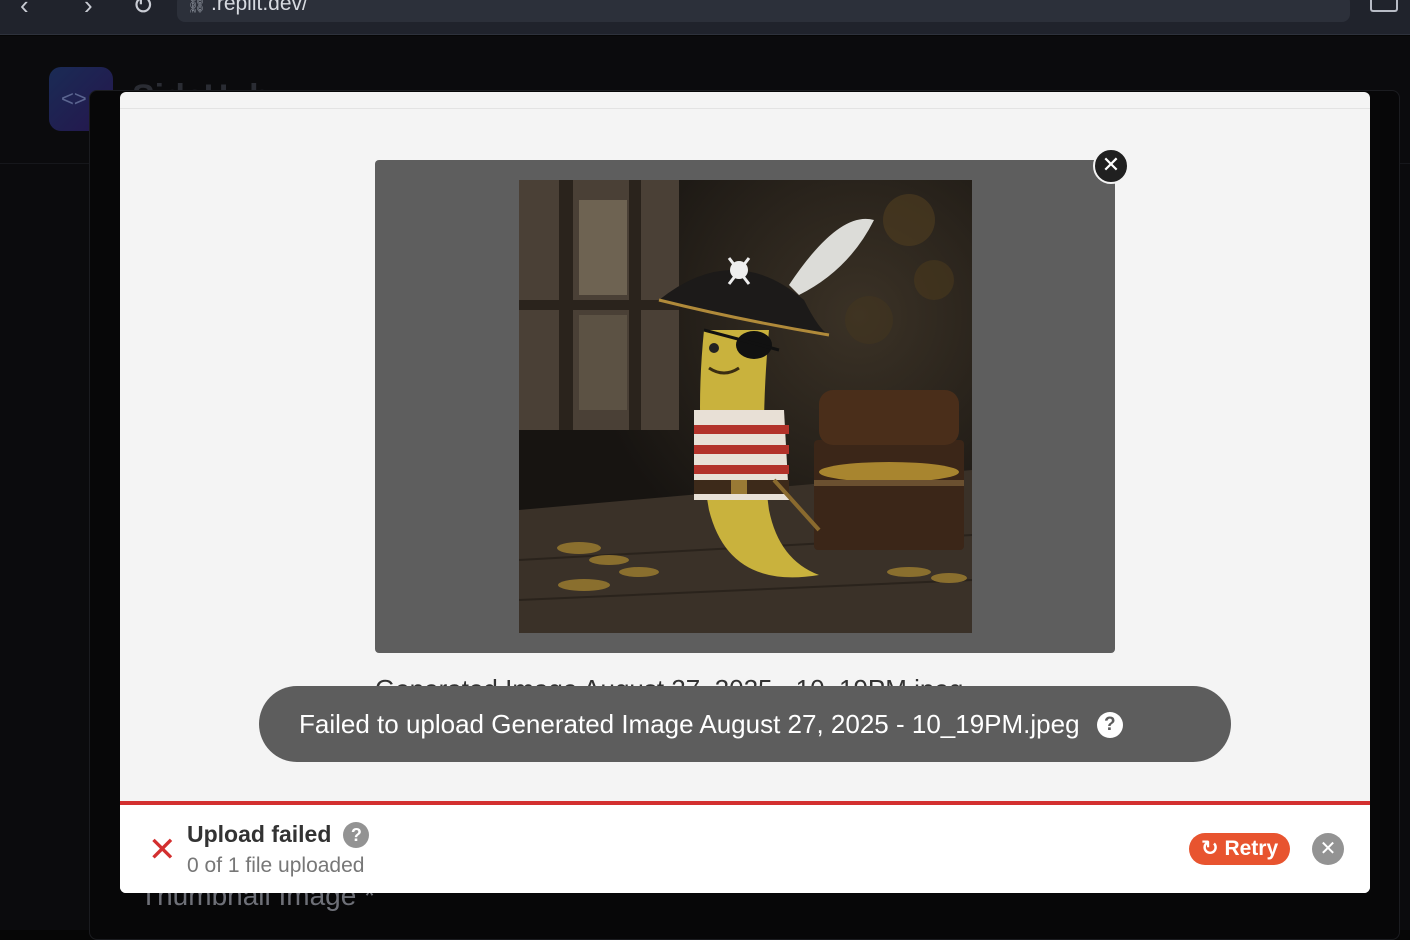 This screenshot has height=940, width=1410. What do you see at coordinates (1384, 6) in the screenshot?
I see `side-panel-icon` at bounding box center [1384, 6].